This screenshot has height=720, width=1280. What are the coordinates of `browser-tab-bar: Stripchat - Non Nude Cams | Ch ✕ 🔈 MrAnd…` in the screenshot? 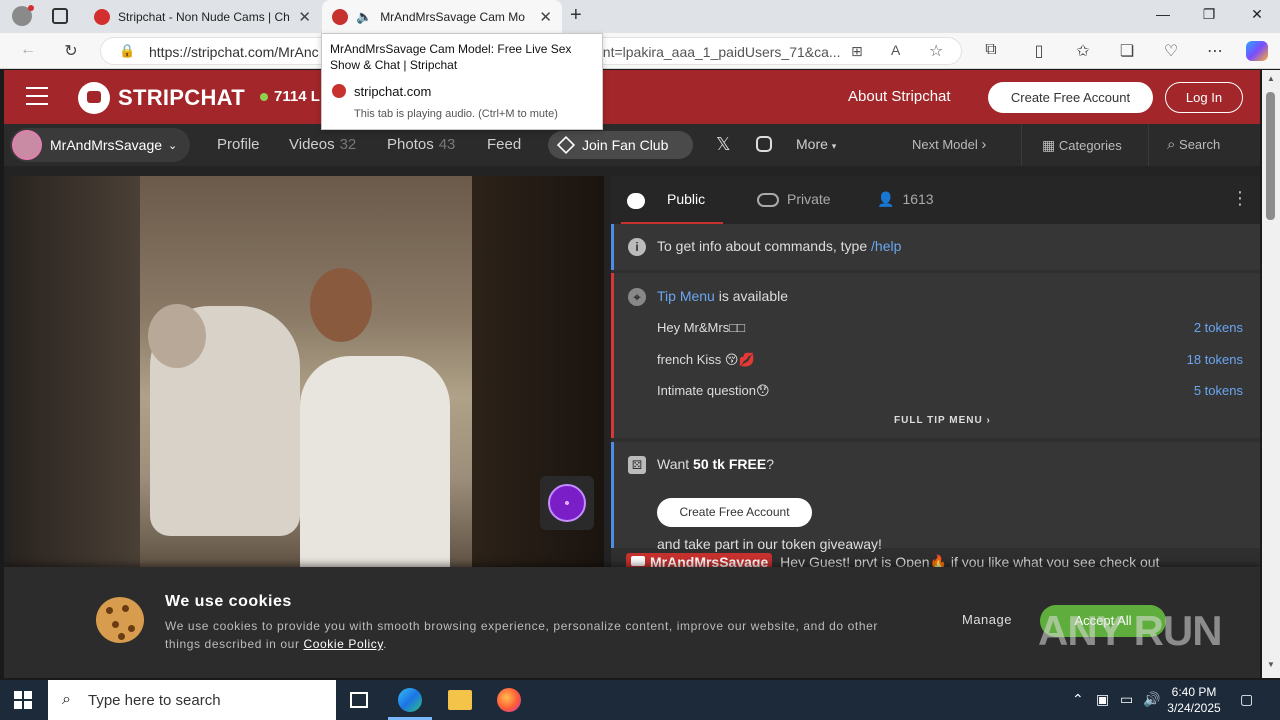 It's located at (640, 16).